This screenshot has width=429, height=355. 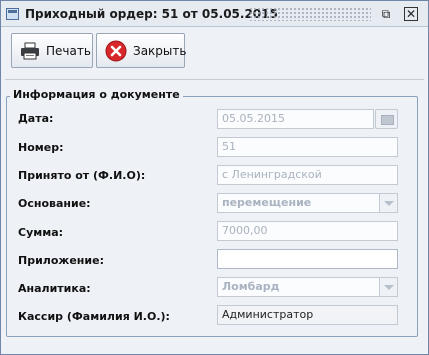 I want to click on received-from-field: с Ленинградской, so click(x=307, y=175).